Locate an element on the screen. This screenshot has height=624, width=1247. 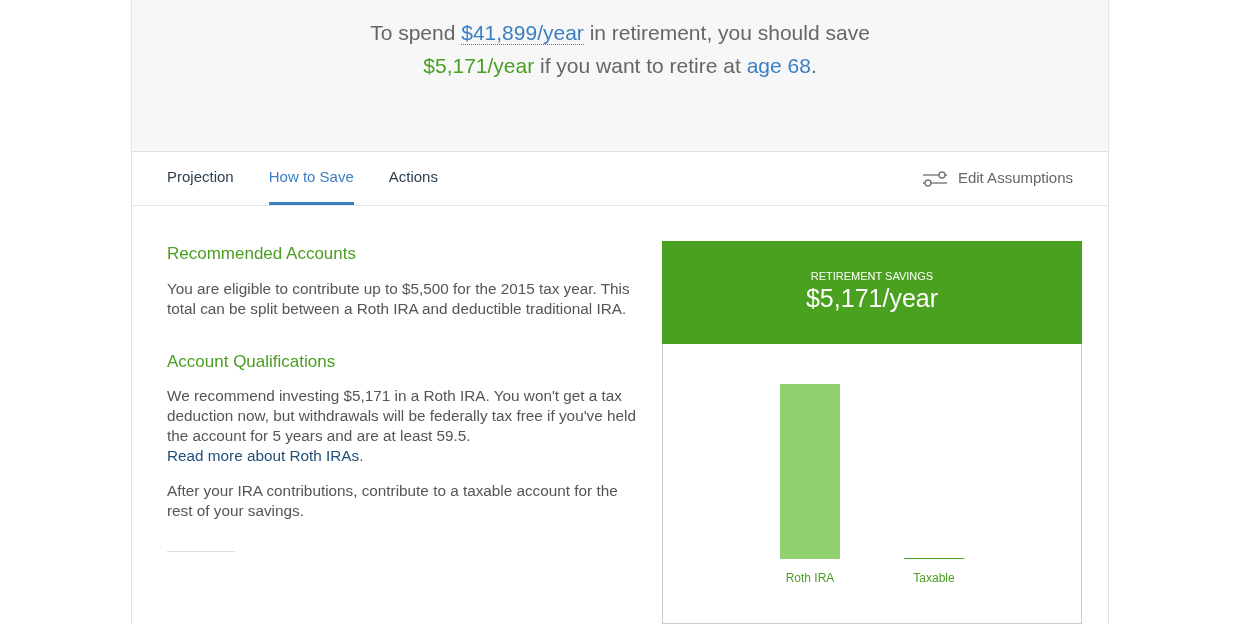
spend-amount-link: $41,899/year is located at coordinates (522, 33).